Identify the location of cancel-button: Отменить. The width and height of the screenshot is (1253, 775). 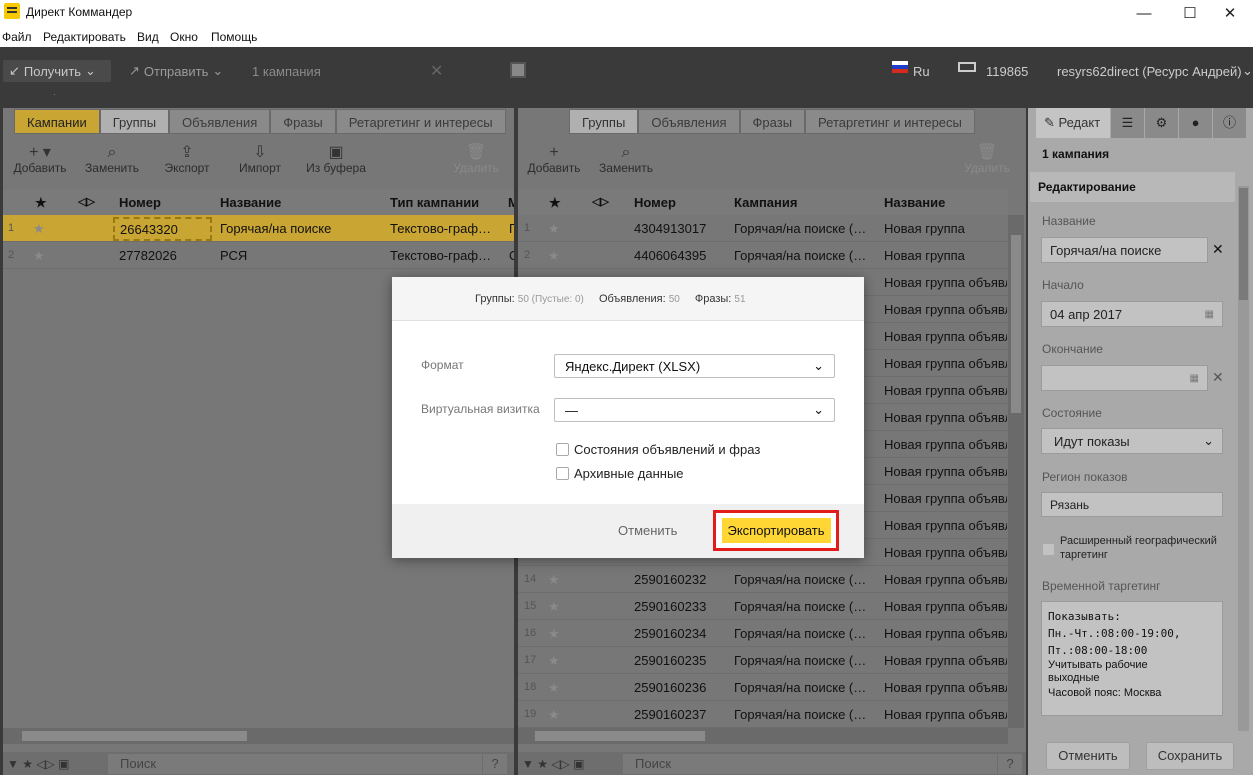
(1088, 756).